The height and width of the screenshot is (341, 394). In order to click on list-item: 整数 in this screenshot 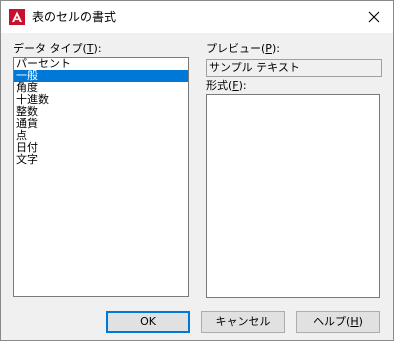, I will do `click(101, 112)`.